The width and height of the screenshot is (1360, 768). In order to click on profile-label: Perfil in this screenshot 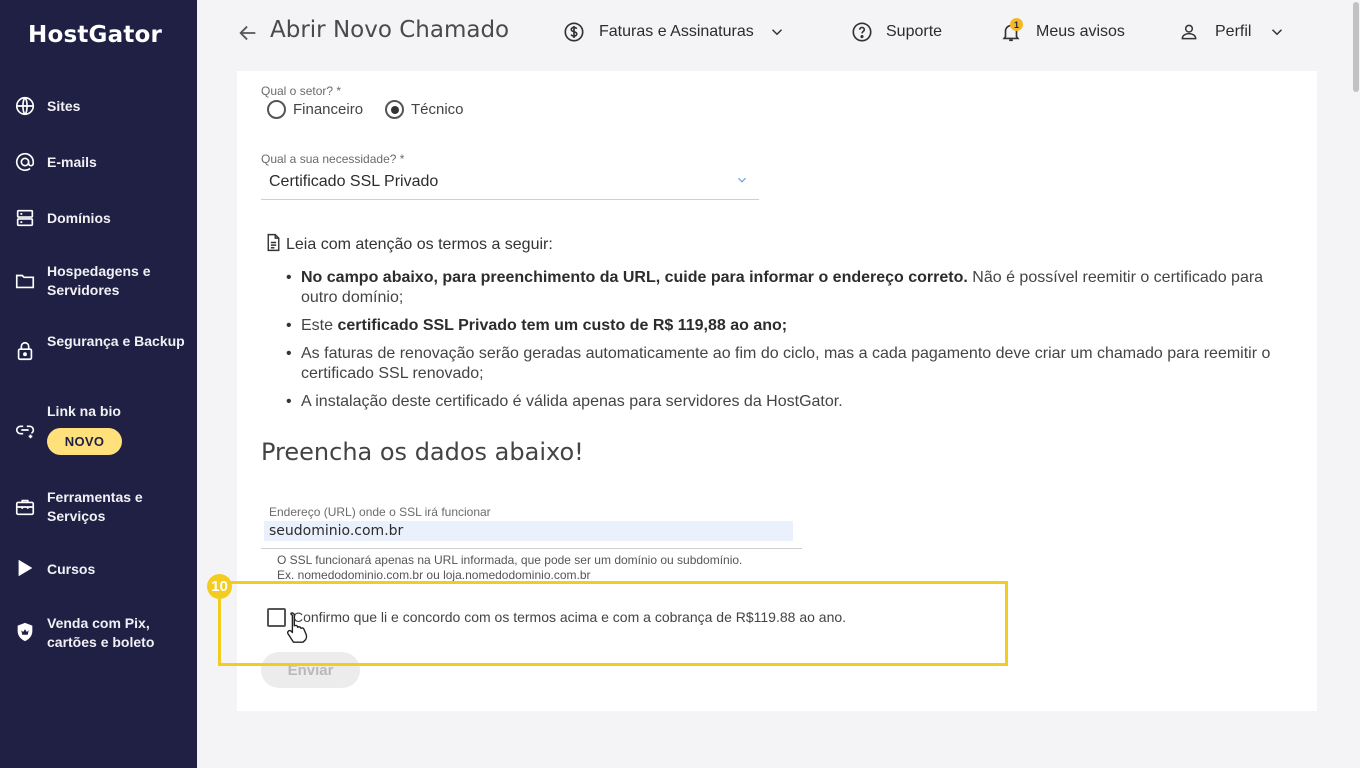, I will do `click(1233, 31)`.